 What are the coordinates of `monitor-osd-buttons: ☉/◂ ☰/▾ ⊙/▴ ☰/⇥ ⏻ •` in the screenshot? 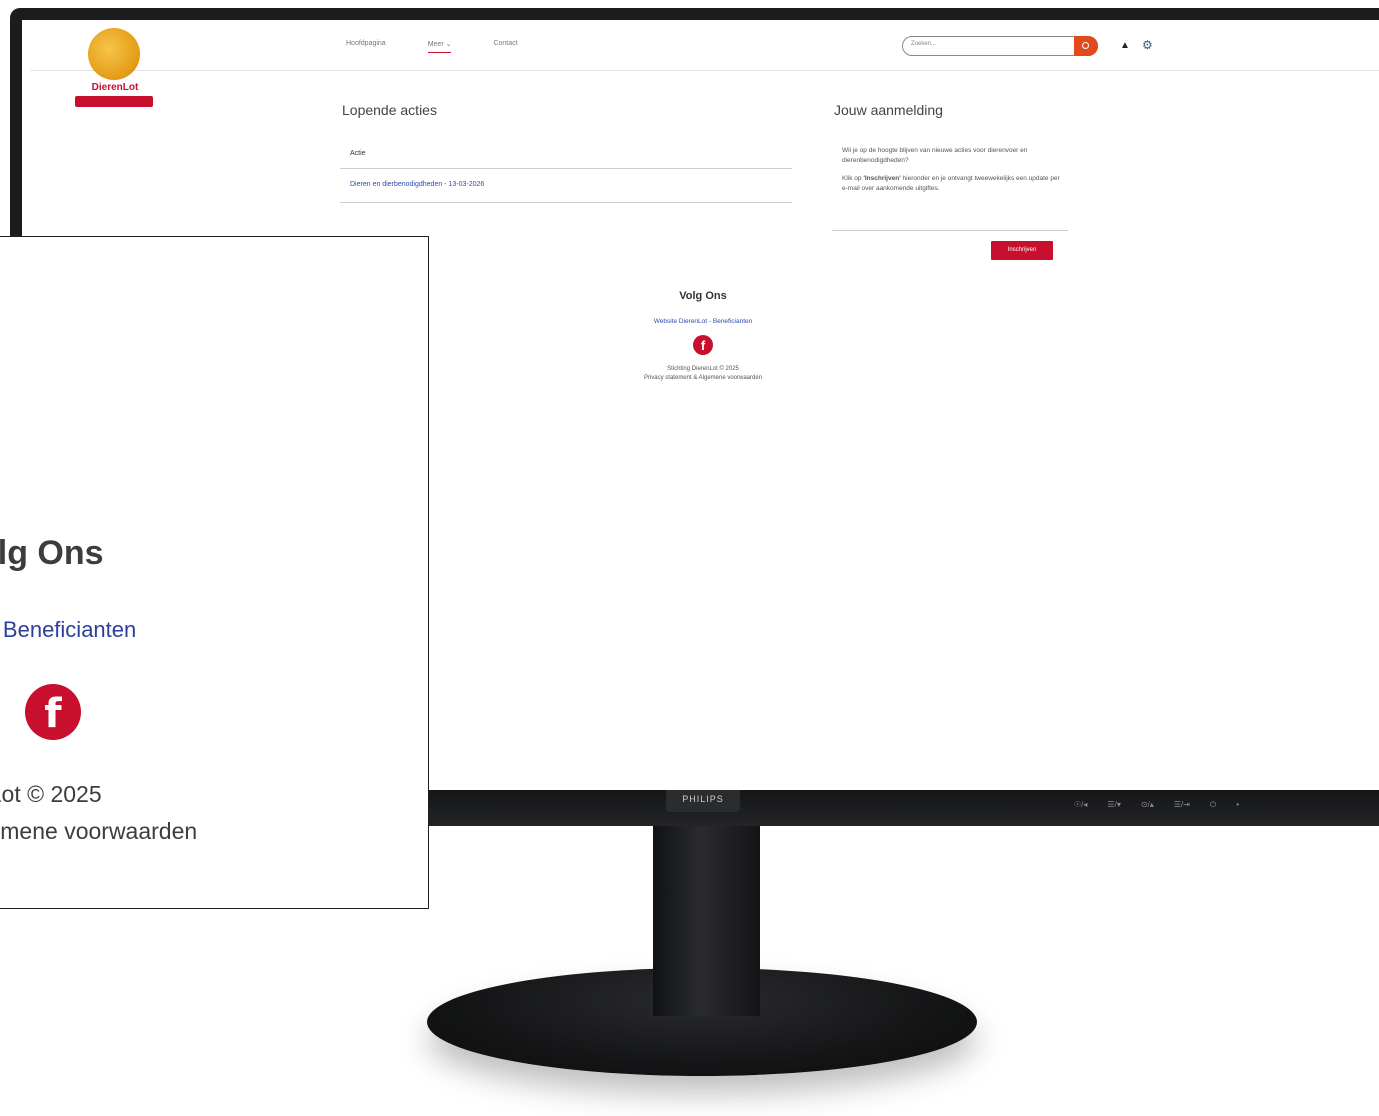 It's located at (1156, 805).